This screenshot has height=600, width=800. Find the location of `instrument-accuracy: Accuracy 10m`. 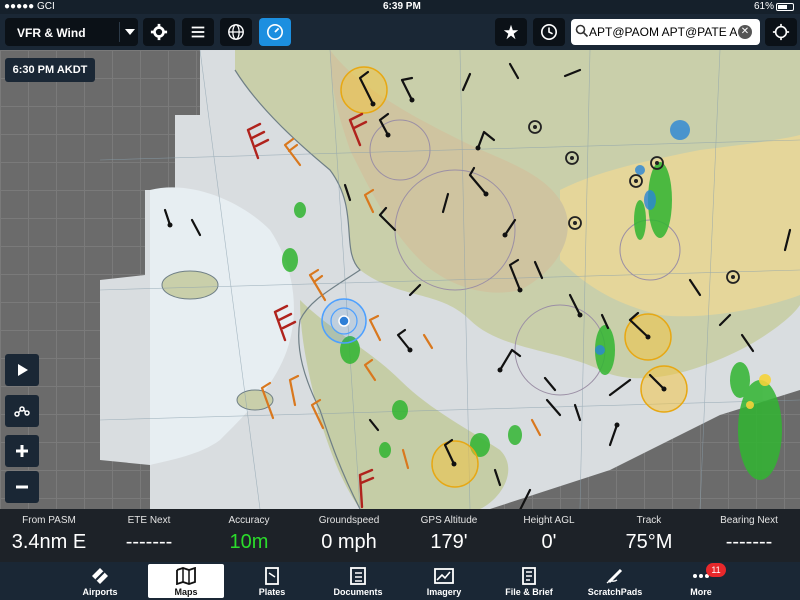

instrument-accuracy: Accuracy 10m is located at coordinates (249, 535).